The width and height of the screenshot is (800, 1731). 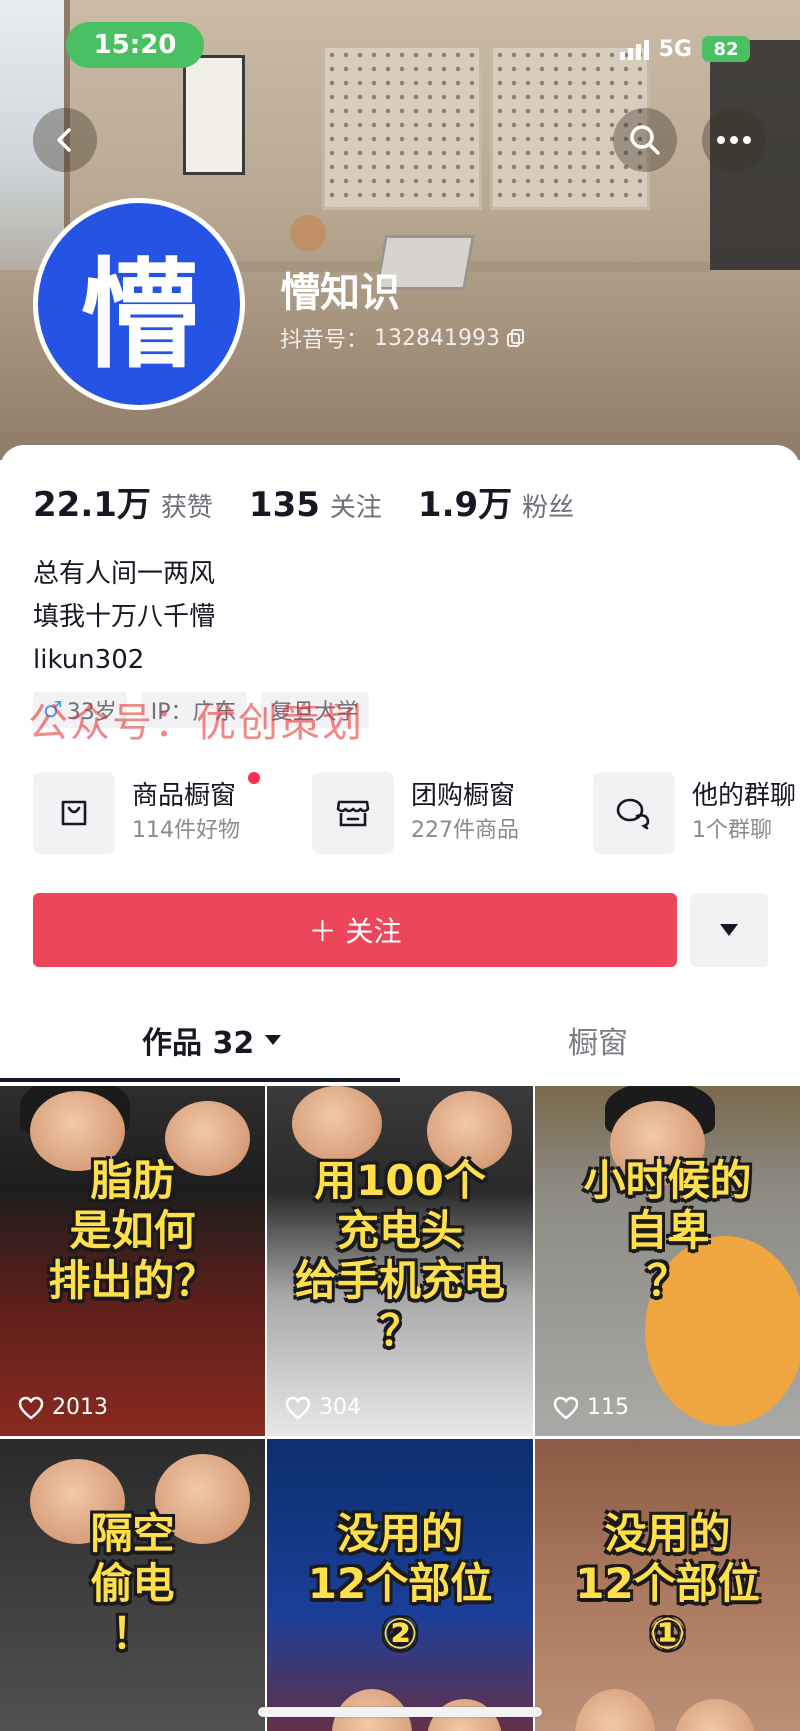 What do you see at coordinates (694, 813) in the screenshot?
I see `feature-group-chat: 他的群聊 1个群聊` at bounding box center [694, 813].